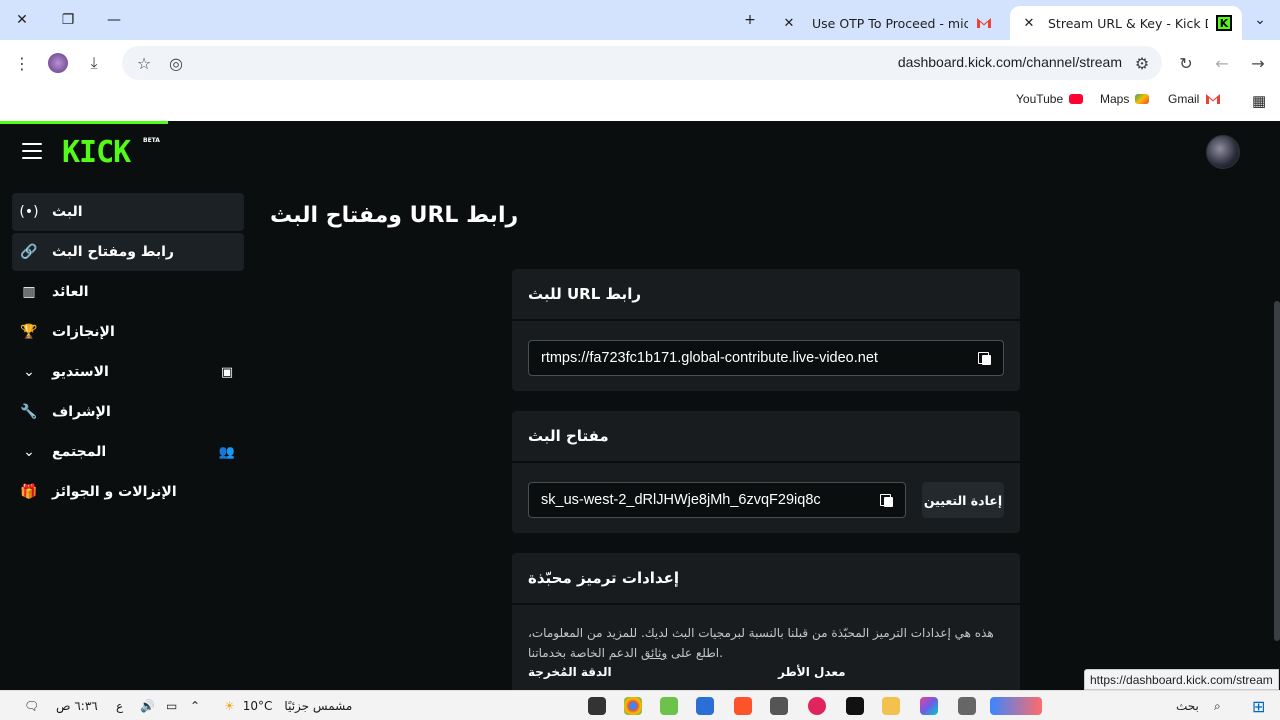 Image resolution: width=1280 pixels, height=720 pixels. Describe the element at coordinates (257, 706) in the screenshot. I see `weather-temp: 10°C` at that location.